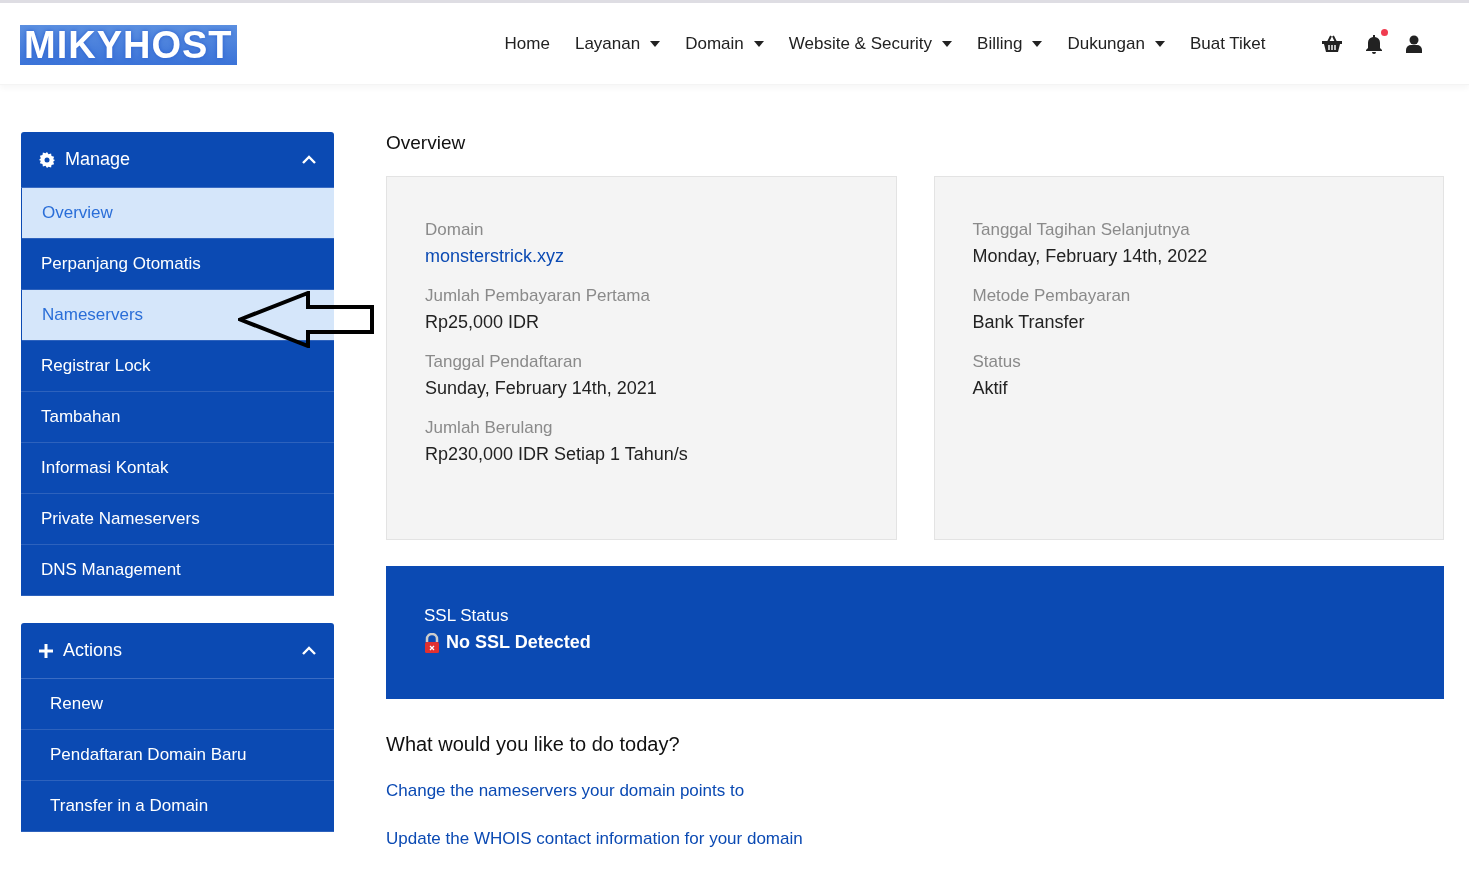 This screenshot has width=1469, height=877. What do you see at coordinates (426, 143) in the screenshot?
I see `section-title: Overview` at bounding box center [426, 143].